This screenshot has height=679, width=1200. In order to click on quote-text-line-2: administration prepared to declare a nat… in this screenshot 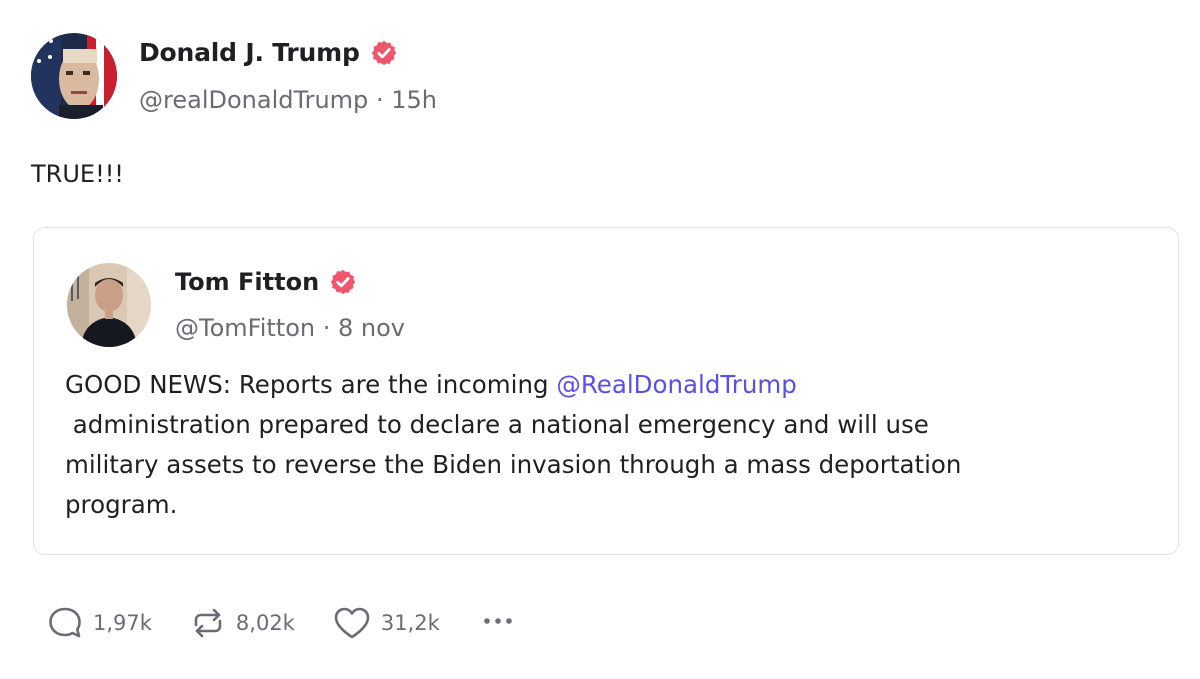, I will do `click(497, 424)`.